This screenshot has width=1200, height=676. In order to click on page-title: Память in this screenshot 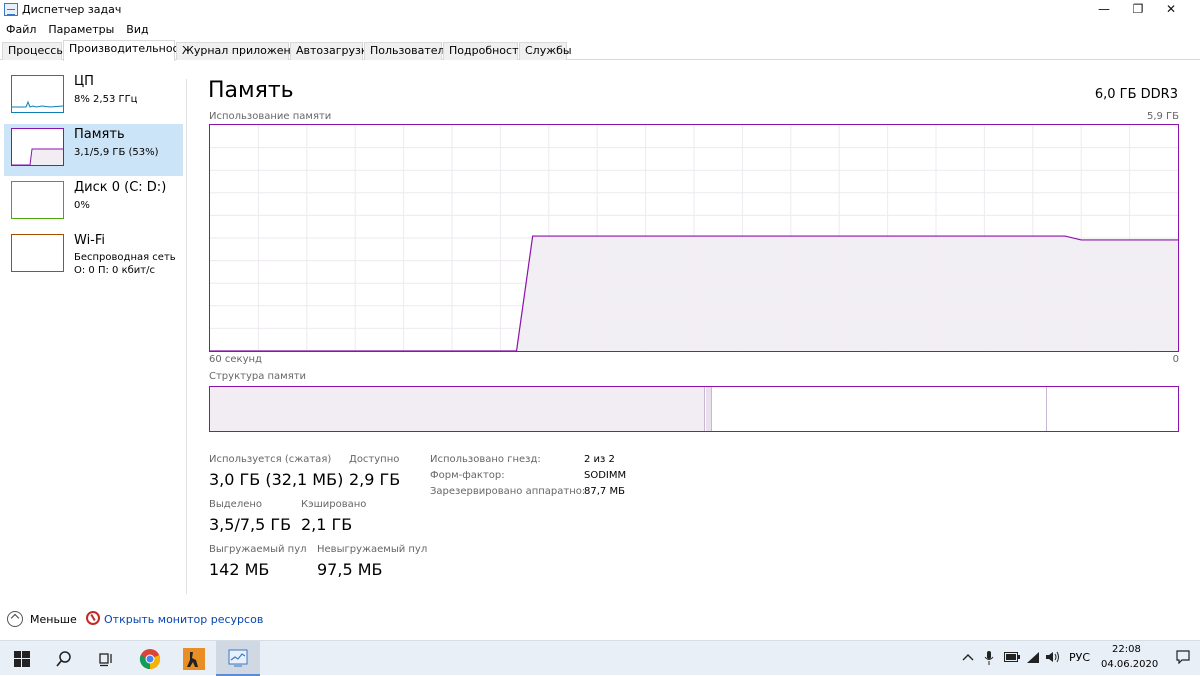, I will do `click(251, 90)`.